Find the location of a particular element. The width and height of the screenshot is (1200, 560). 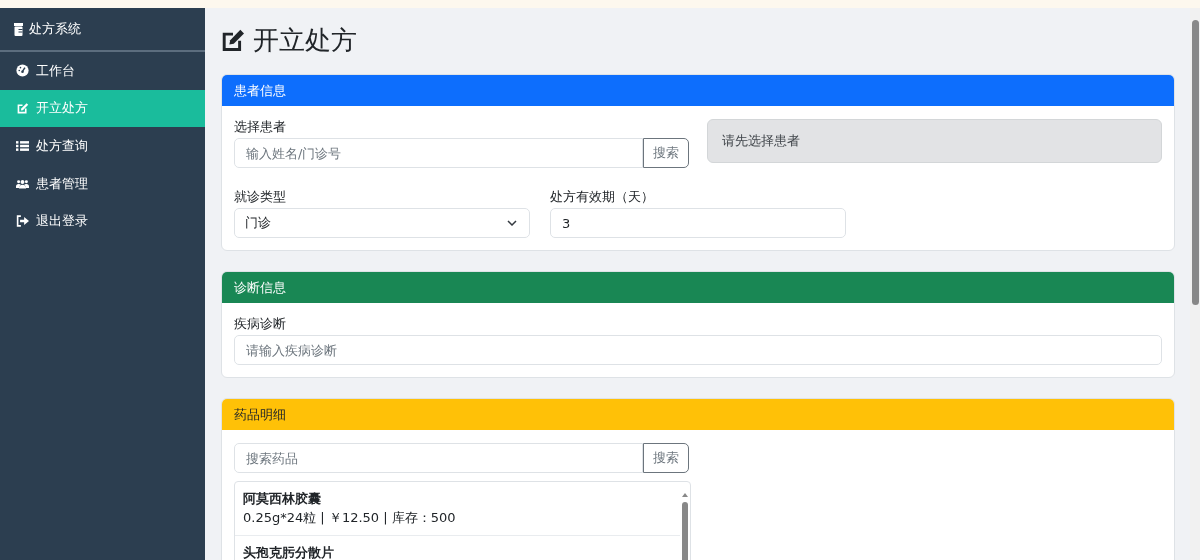

medicine-detail: 0.25g*24粒 | ￥12.50 | 库存：500 is located at coordinates (350, 518).